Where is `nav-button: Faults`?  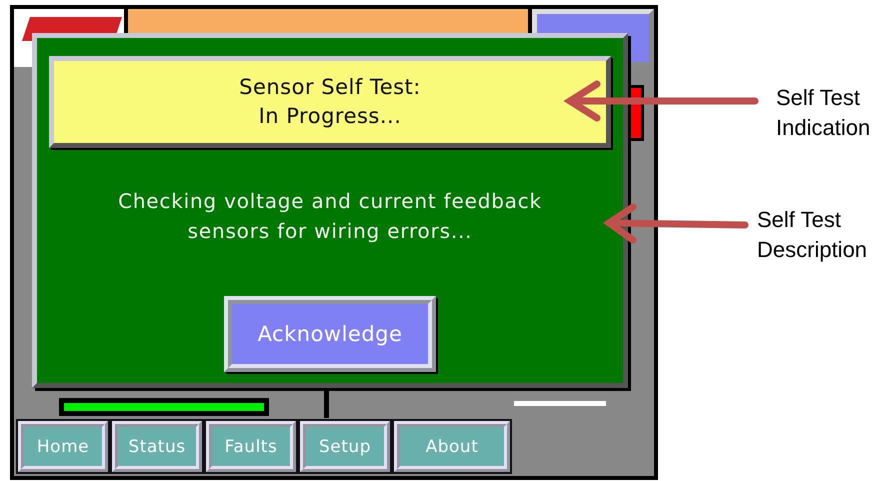 nav-button: Faults is located at coordinates (251, 446).